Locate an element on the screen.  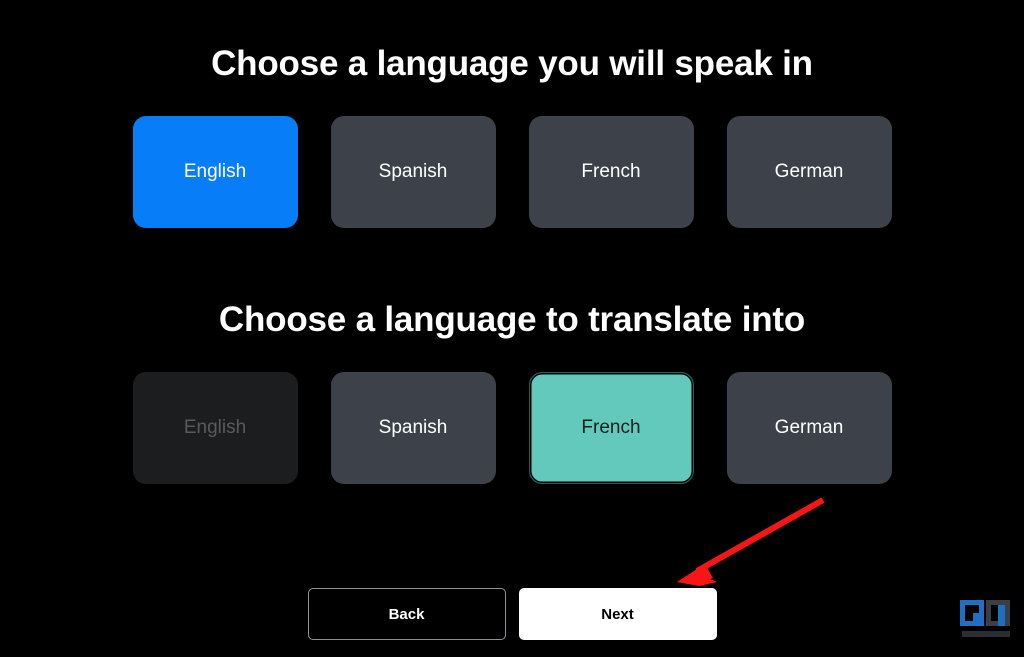
back-button: Back is located at coordinates (406, 614).